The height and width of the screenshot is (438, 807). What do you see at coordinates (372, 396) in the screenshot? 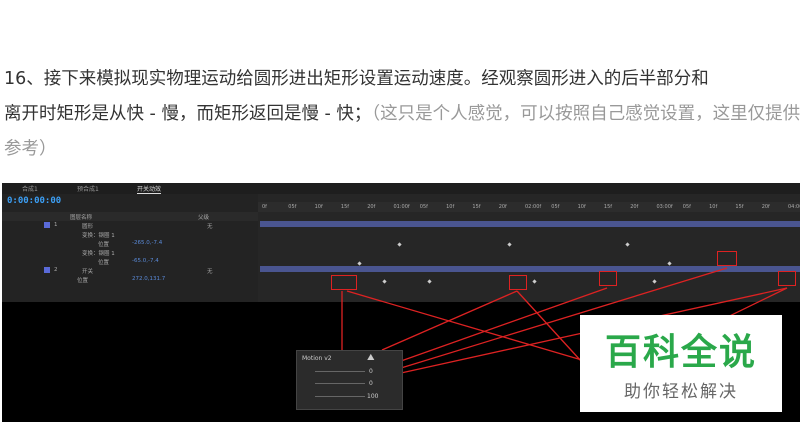
I see `value-3: 100` at bounding box center [372, 396].